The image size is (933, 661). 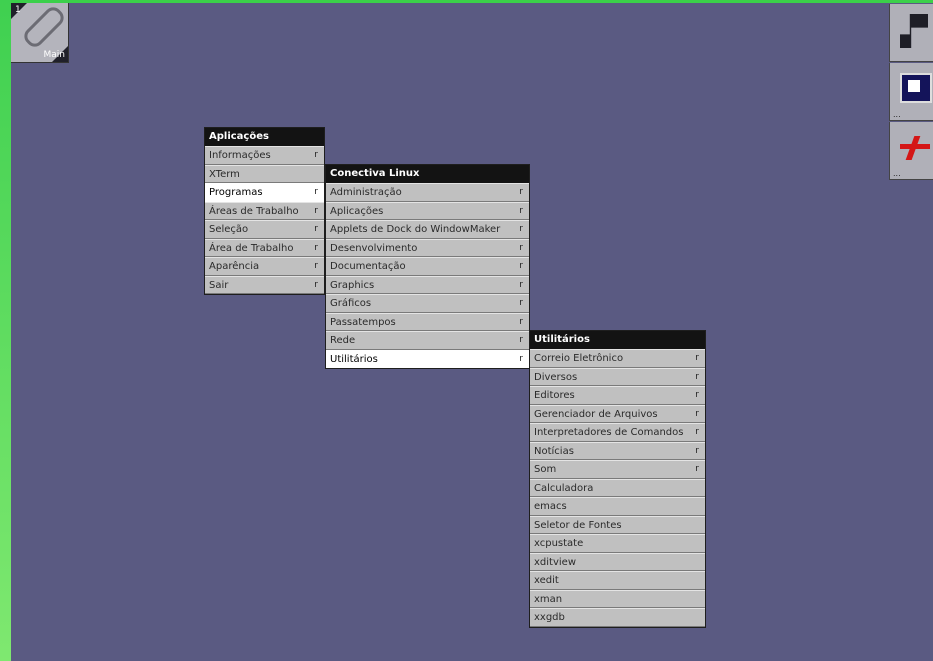 I want to click on menu-item-label: Área de Trabalho, so click(x=251, y=248).